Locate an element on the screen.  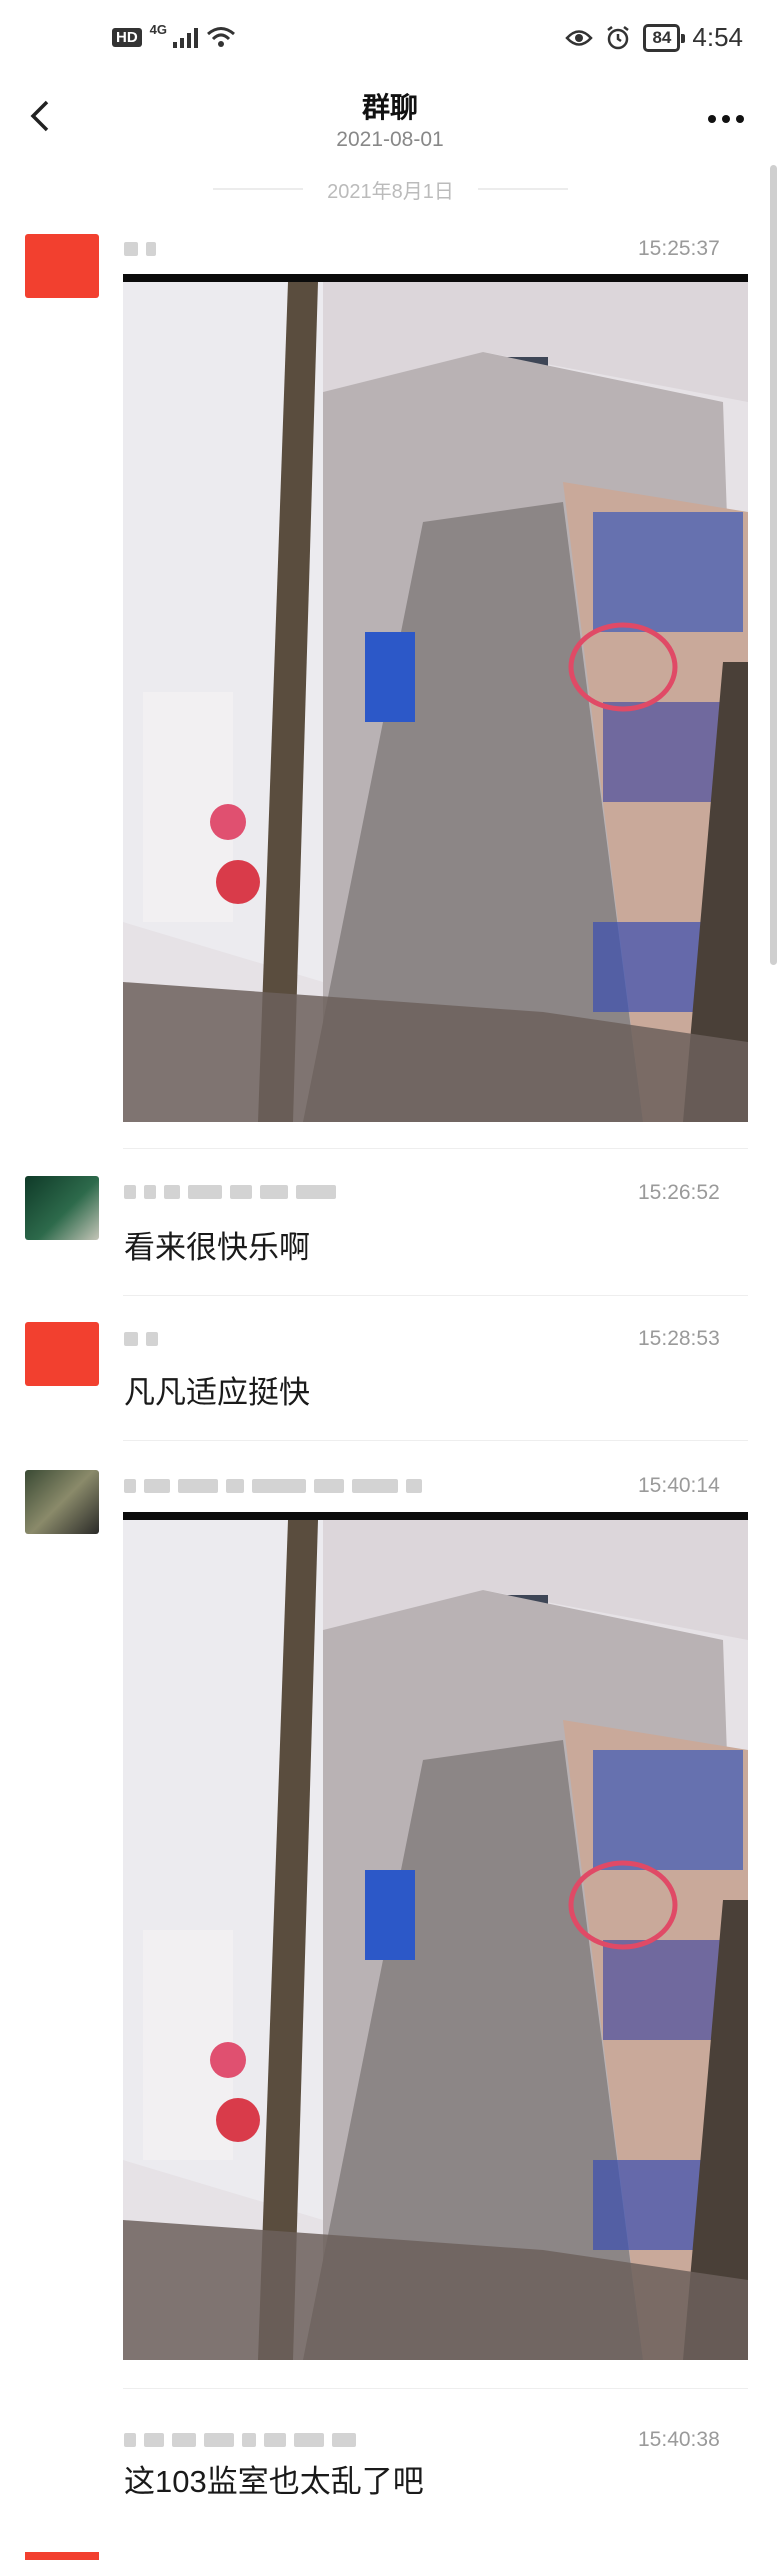
page-subtitle: 2021-08-01 is located at coordinates (390, 139).